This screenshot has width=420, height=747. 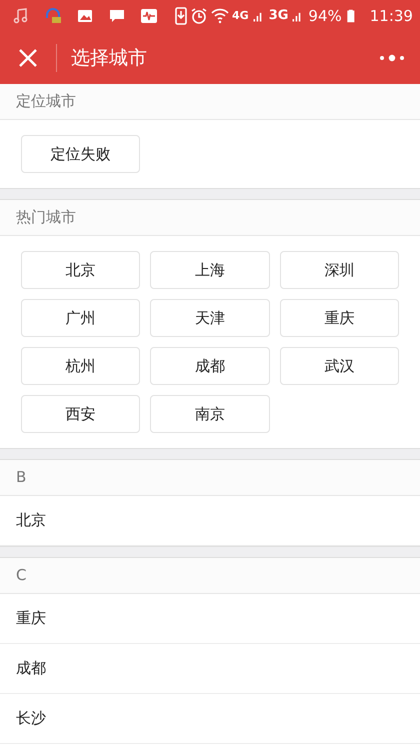 I want to click on more-icon, so click(x=392, y=58).